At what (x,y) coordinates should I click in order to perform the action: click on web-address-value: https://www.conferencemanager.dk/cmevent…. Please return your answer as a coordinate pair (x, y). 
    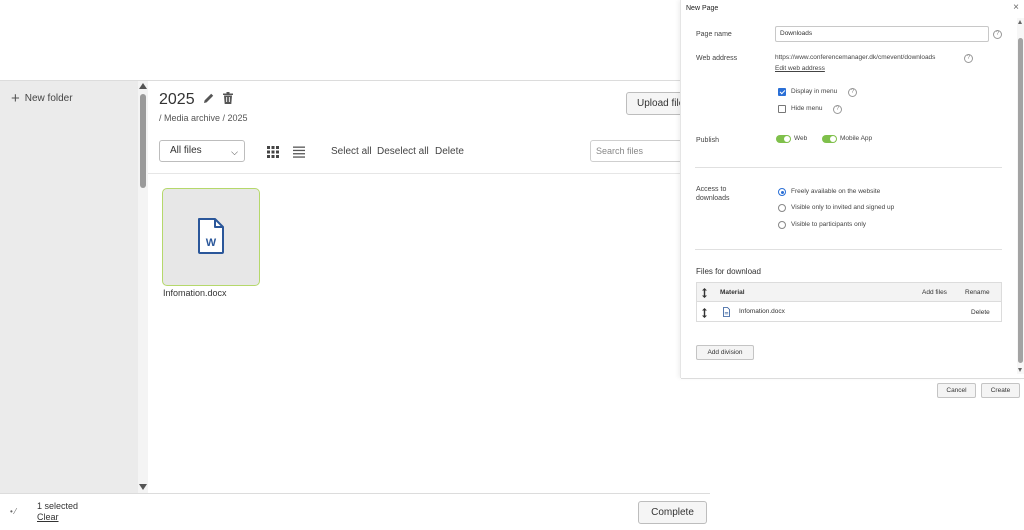
    Looking at the image, I should click on (855, 57).